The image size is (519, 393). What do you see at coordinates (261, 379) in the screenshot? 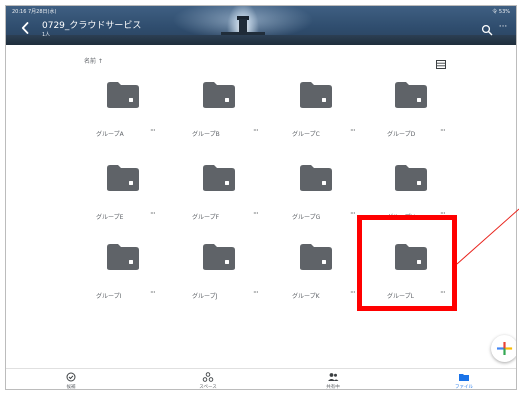
I see `bottom-navigation: 候補 スペース 共有中 ファイル` at bounding box center [261, 379].